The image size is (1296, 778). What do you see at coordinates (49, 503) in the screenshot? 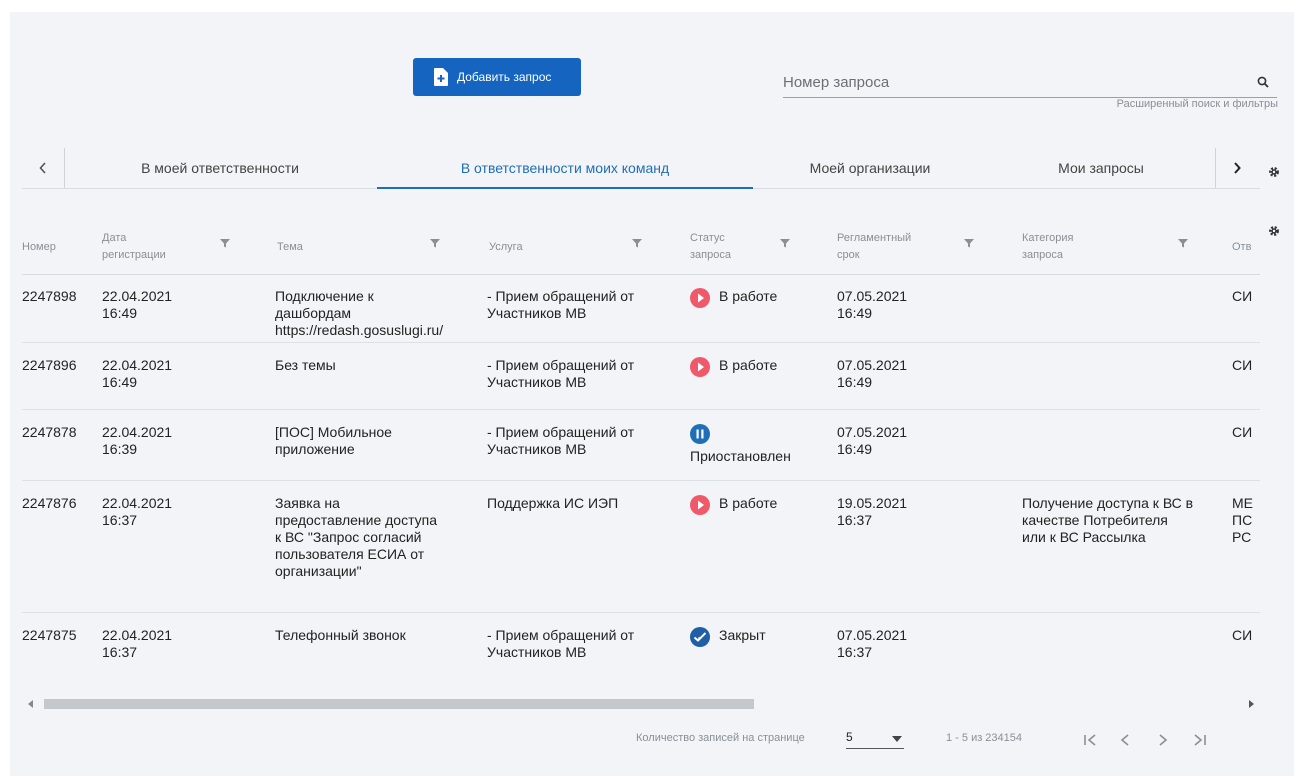
I see `cell-number: 2247876` at bounding box center [49, 503].